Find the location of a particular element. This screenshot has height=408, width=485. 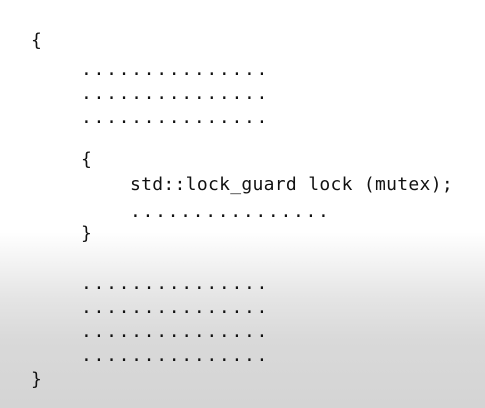

outer-open-brace: { is located at coordinates (37, 40).